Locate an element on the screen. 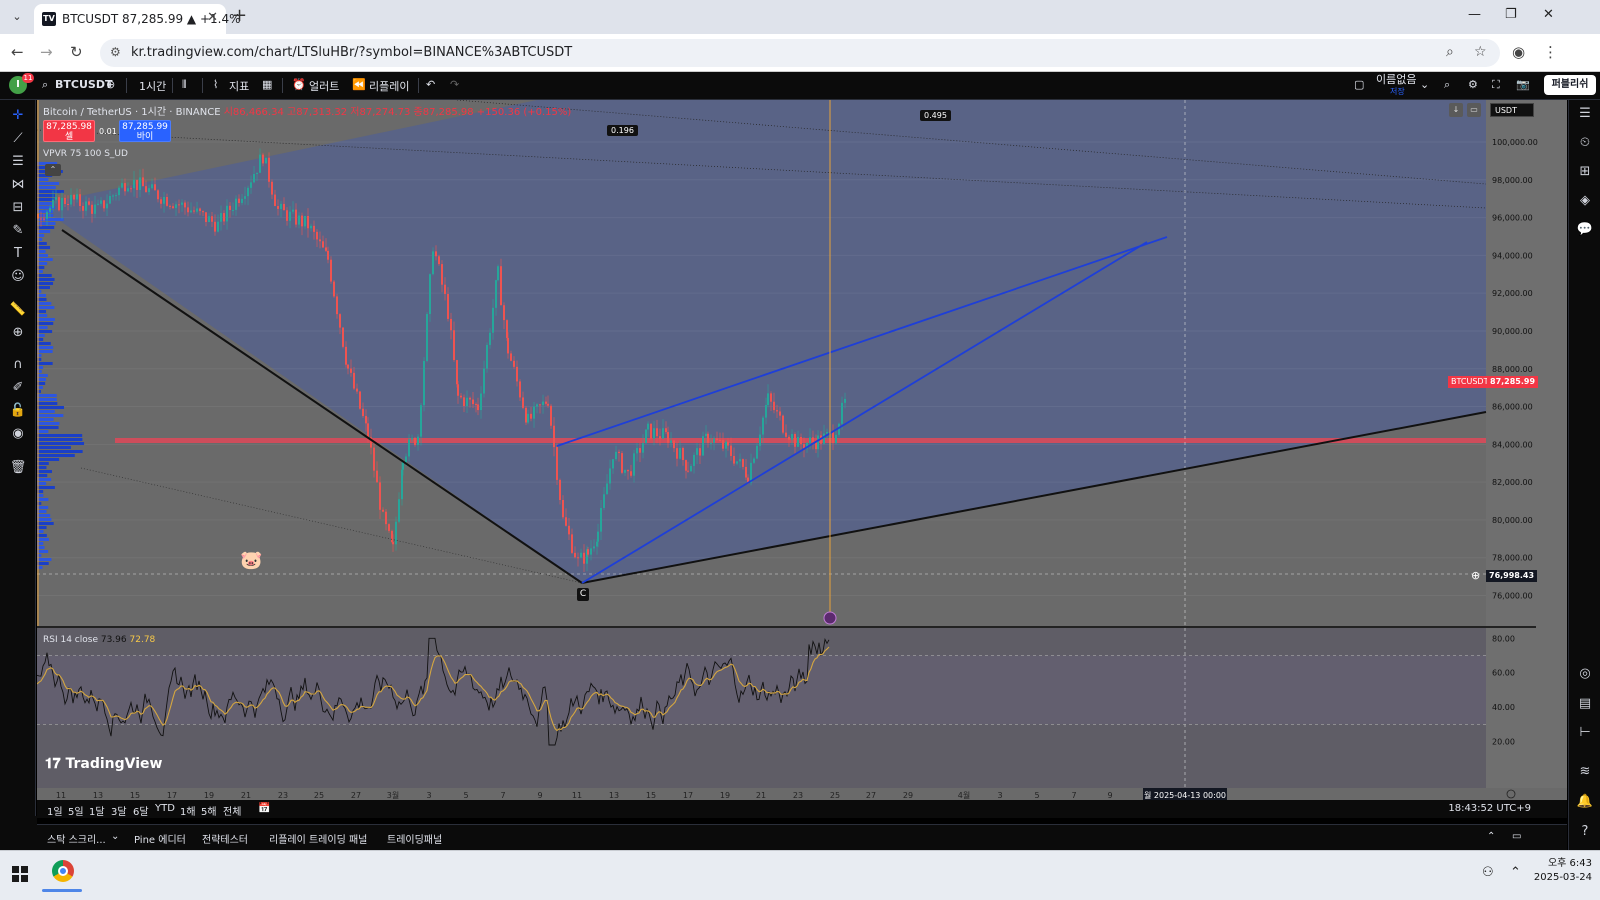  fib-retracement-icon: ☰ is located at coordinates (18, 162).